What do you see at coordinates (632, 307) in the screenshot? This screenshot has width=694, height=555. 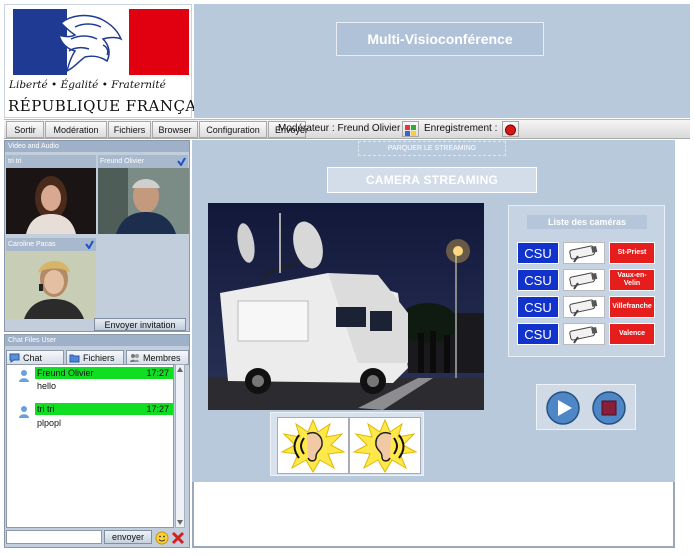 I see `camera-location-label: Villefranche` at bounding box center [632, 307].